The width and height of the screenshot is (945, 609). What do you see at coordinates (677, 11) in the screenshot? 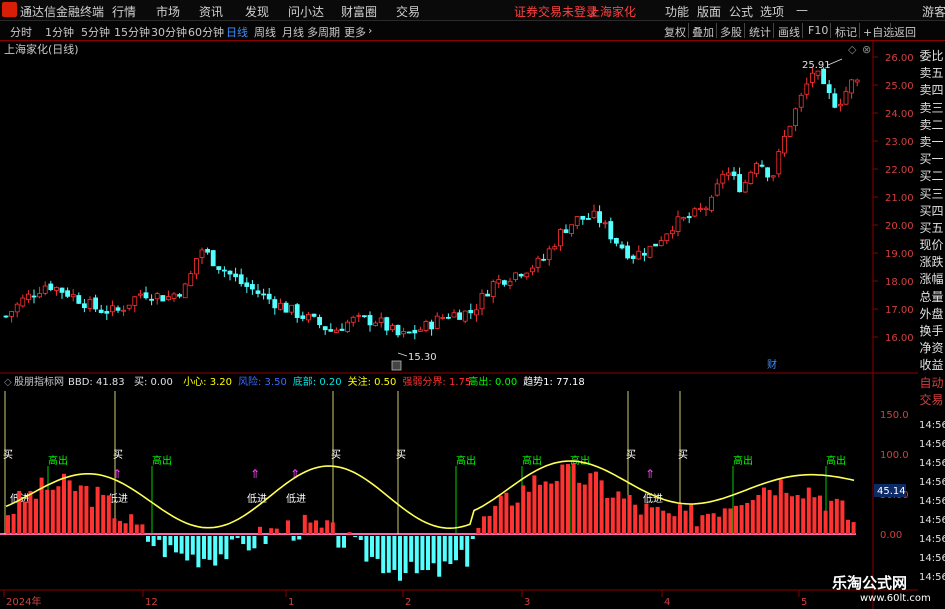
I see `menu-item-function: 功能` at bounding box center [677, 11].